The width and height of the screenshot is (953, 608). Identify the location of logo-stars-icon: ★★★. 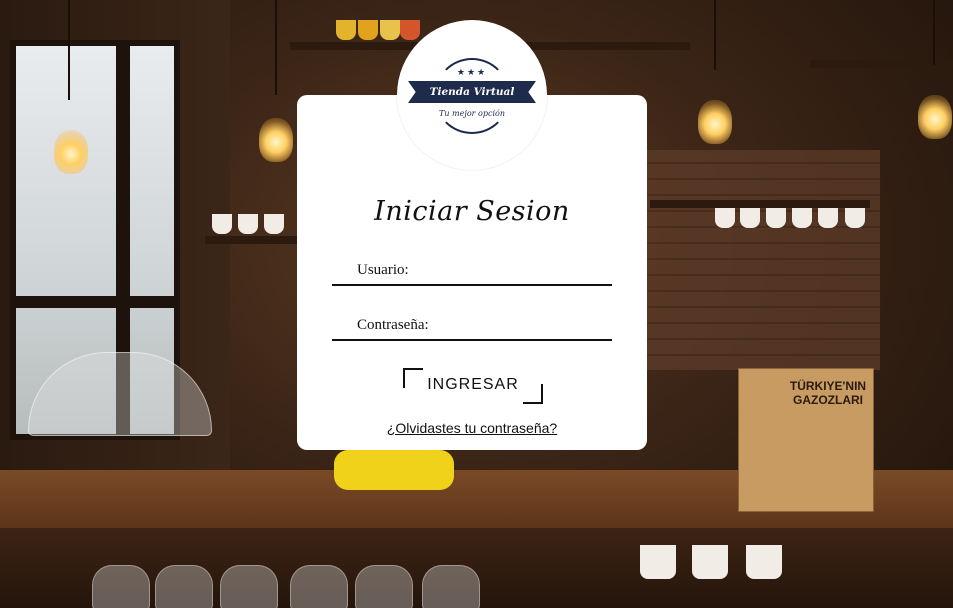
(472, 72).